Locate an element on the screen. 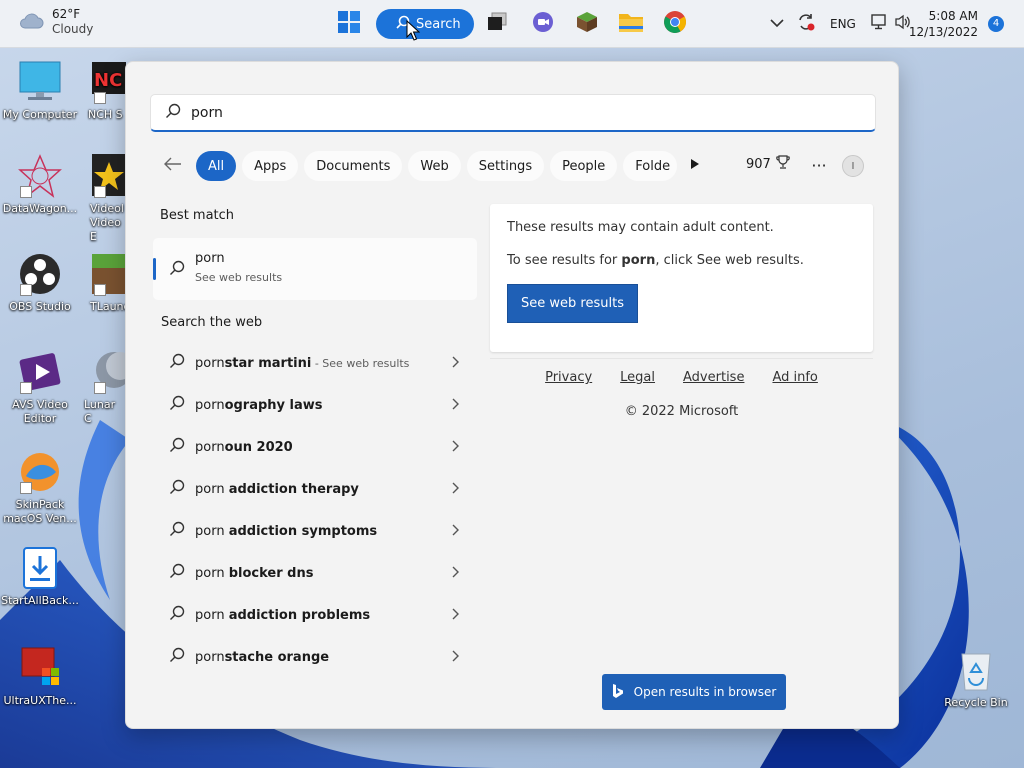 The image size is (1024, 768). weather-condition: Cloudy is located at coordinates (73, 29).